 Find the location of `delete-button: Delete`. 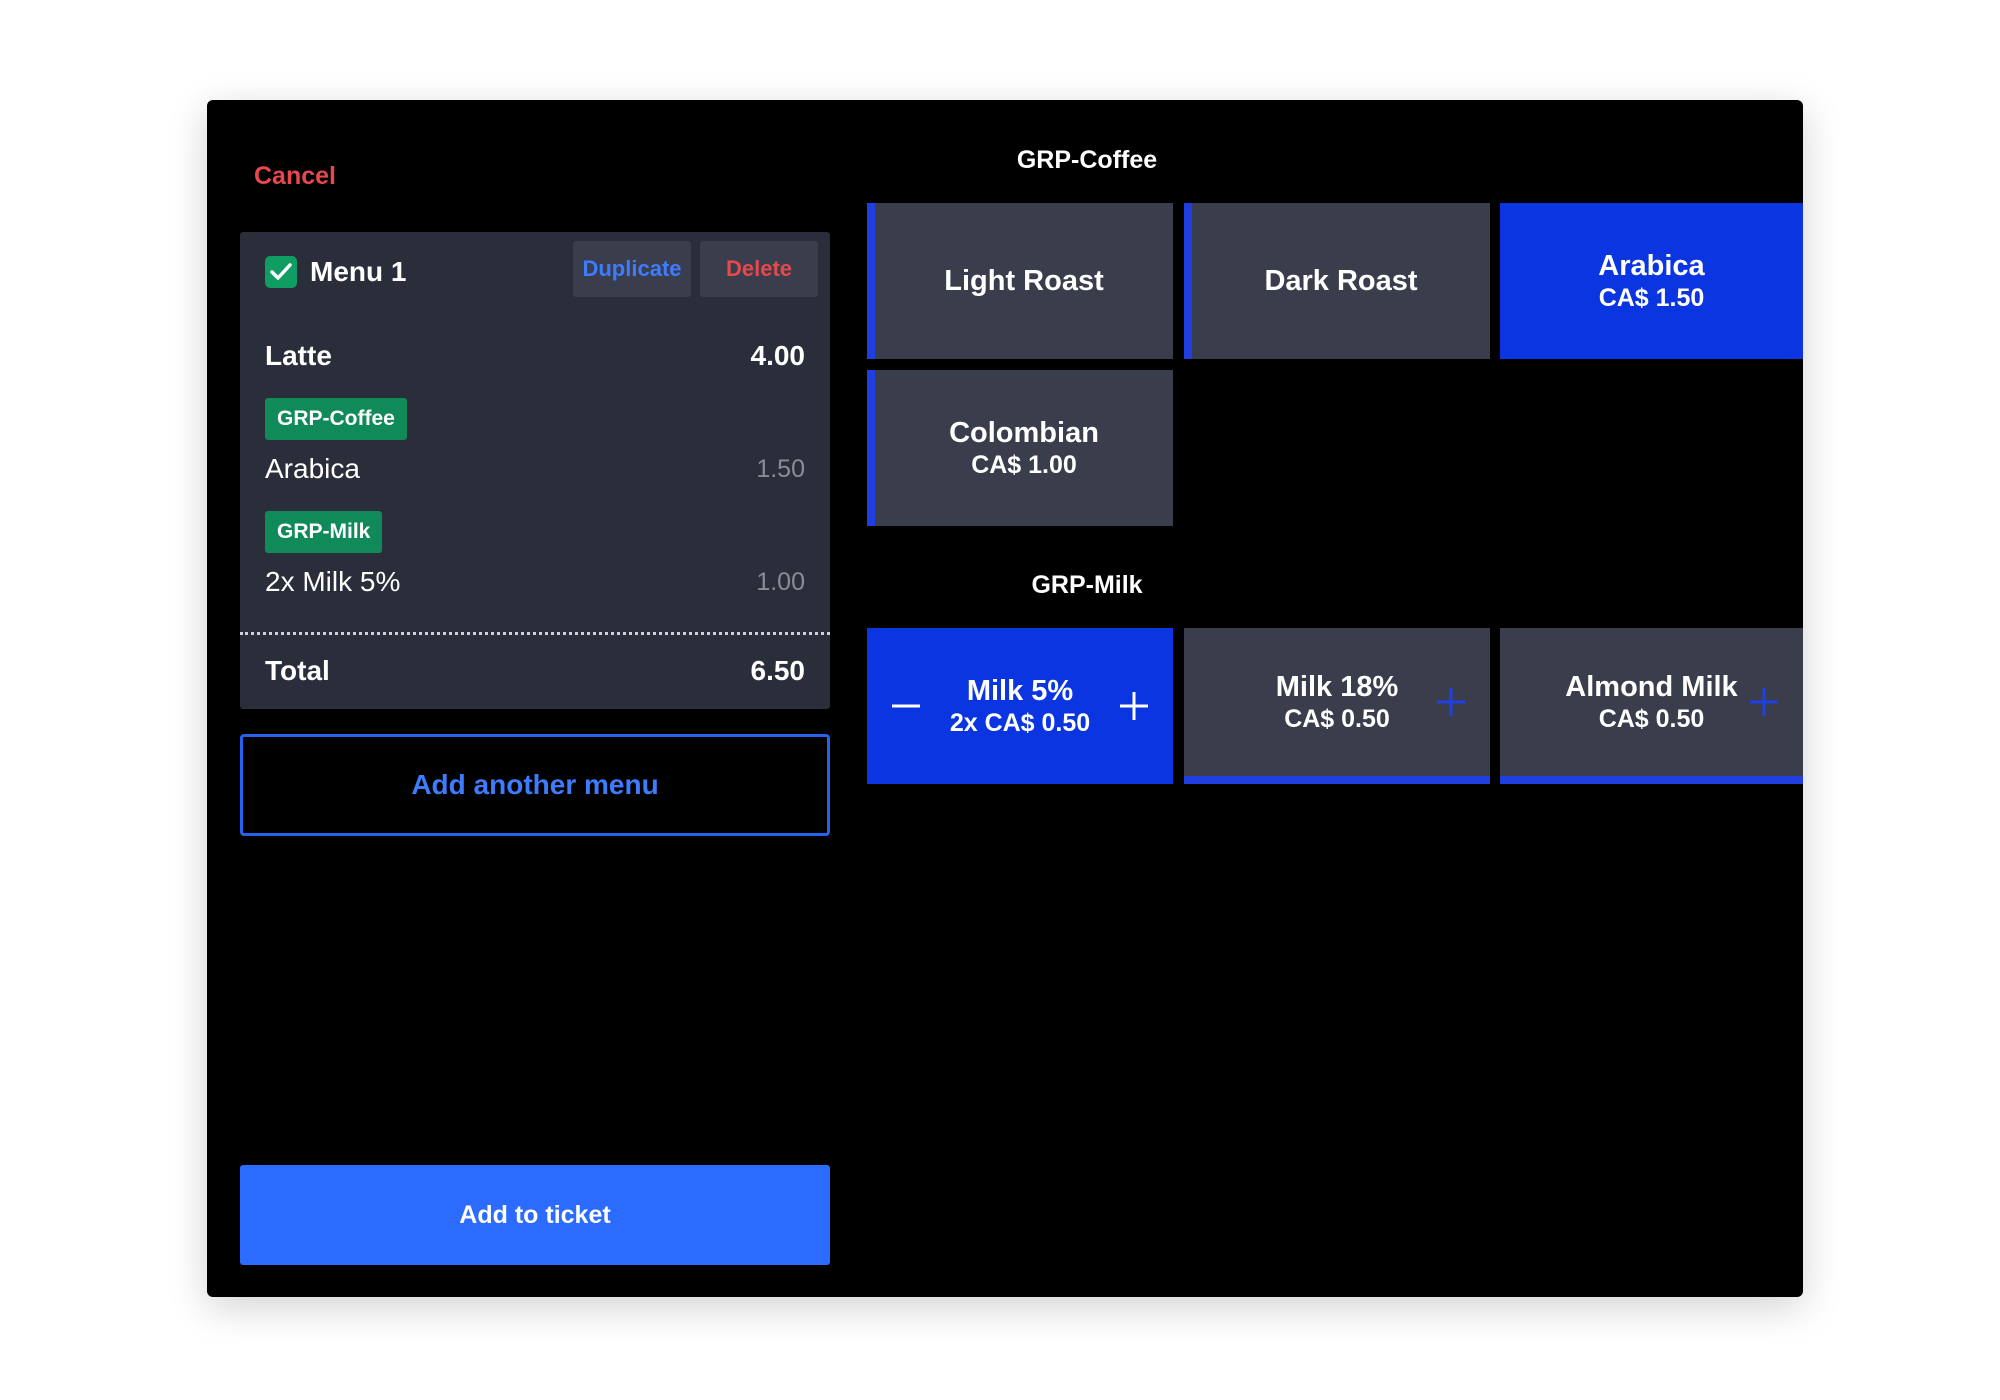

delete-button: Delete is located at coordinates (759, 269).